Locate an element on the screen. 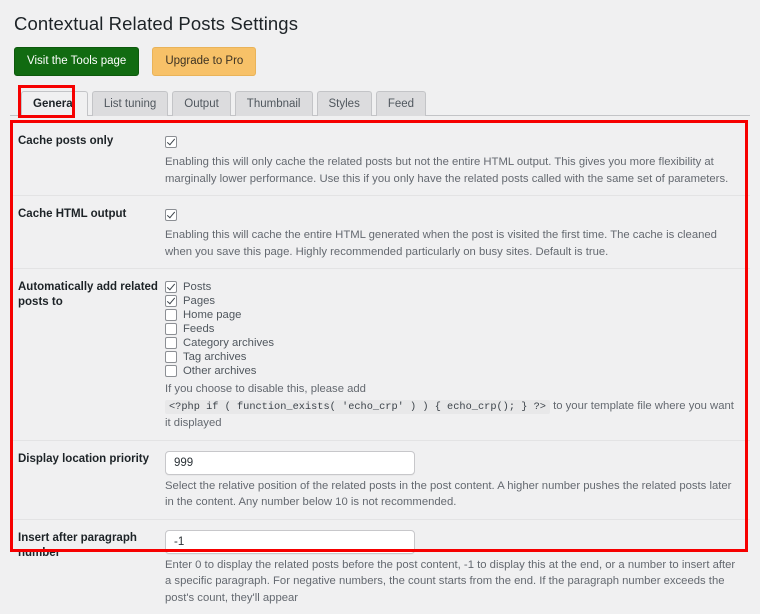  auto-add-label-feeds: Feeds is located at coordinates (198, 329).